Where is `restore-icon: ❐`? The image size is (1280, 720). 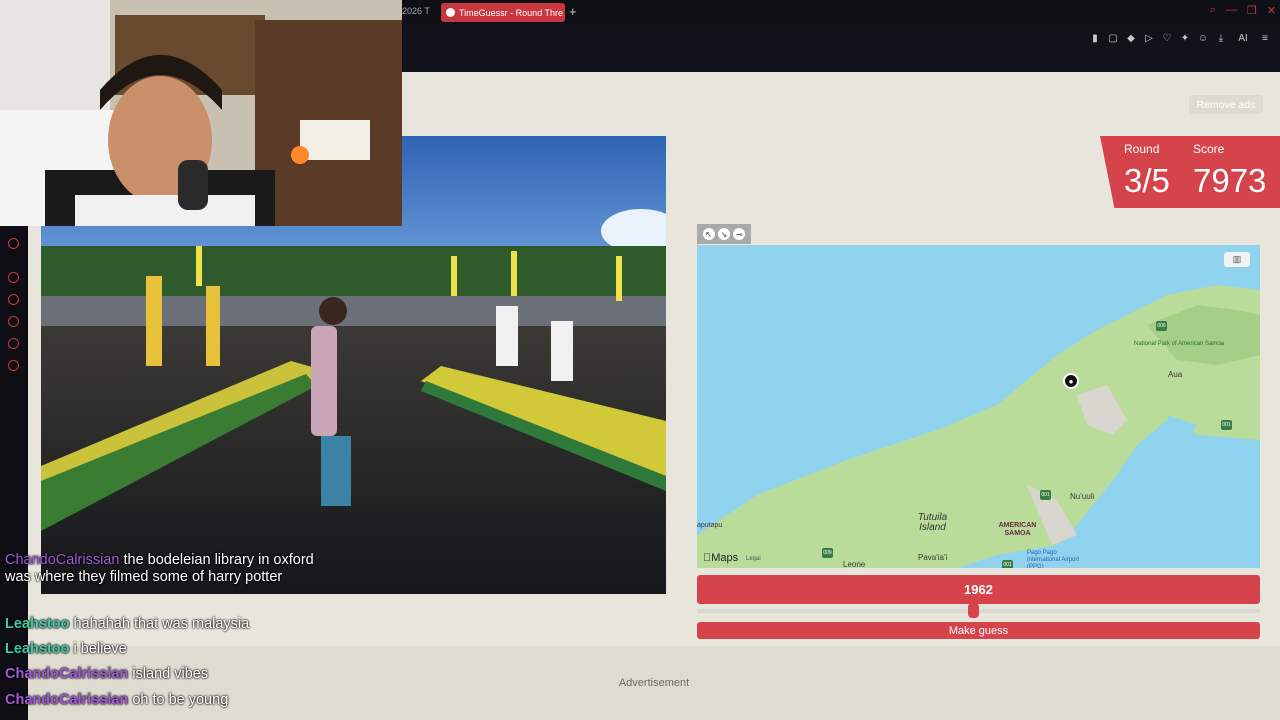
restore-icon: ❐ is located at coordinates (1252, 10).